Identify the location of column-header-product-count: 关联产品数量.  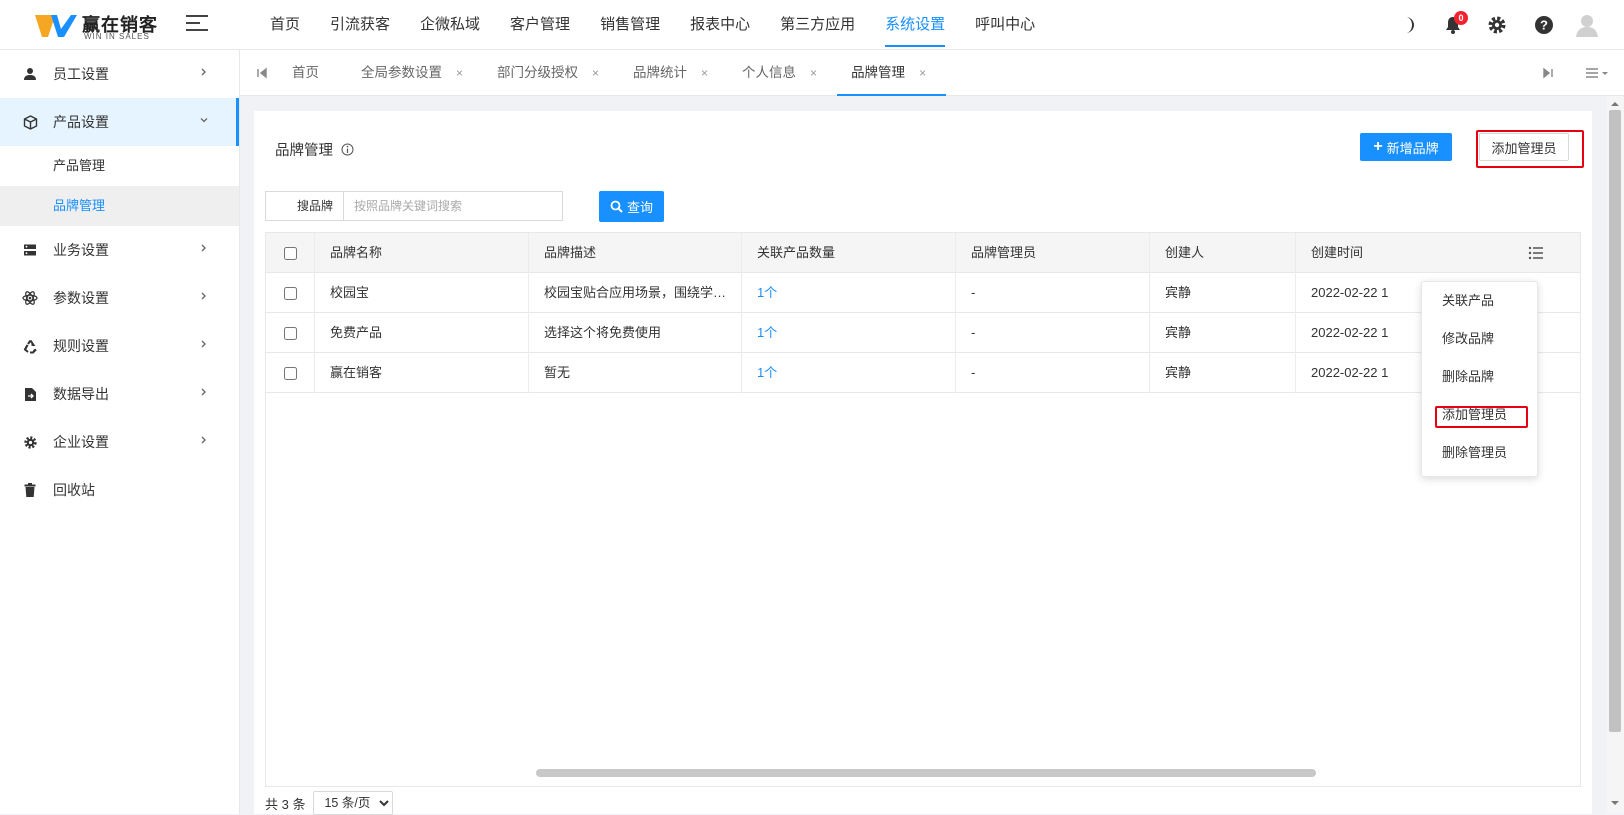
(849, 253).